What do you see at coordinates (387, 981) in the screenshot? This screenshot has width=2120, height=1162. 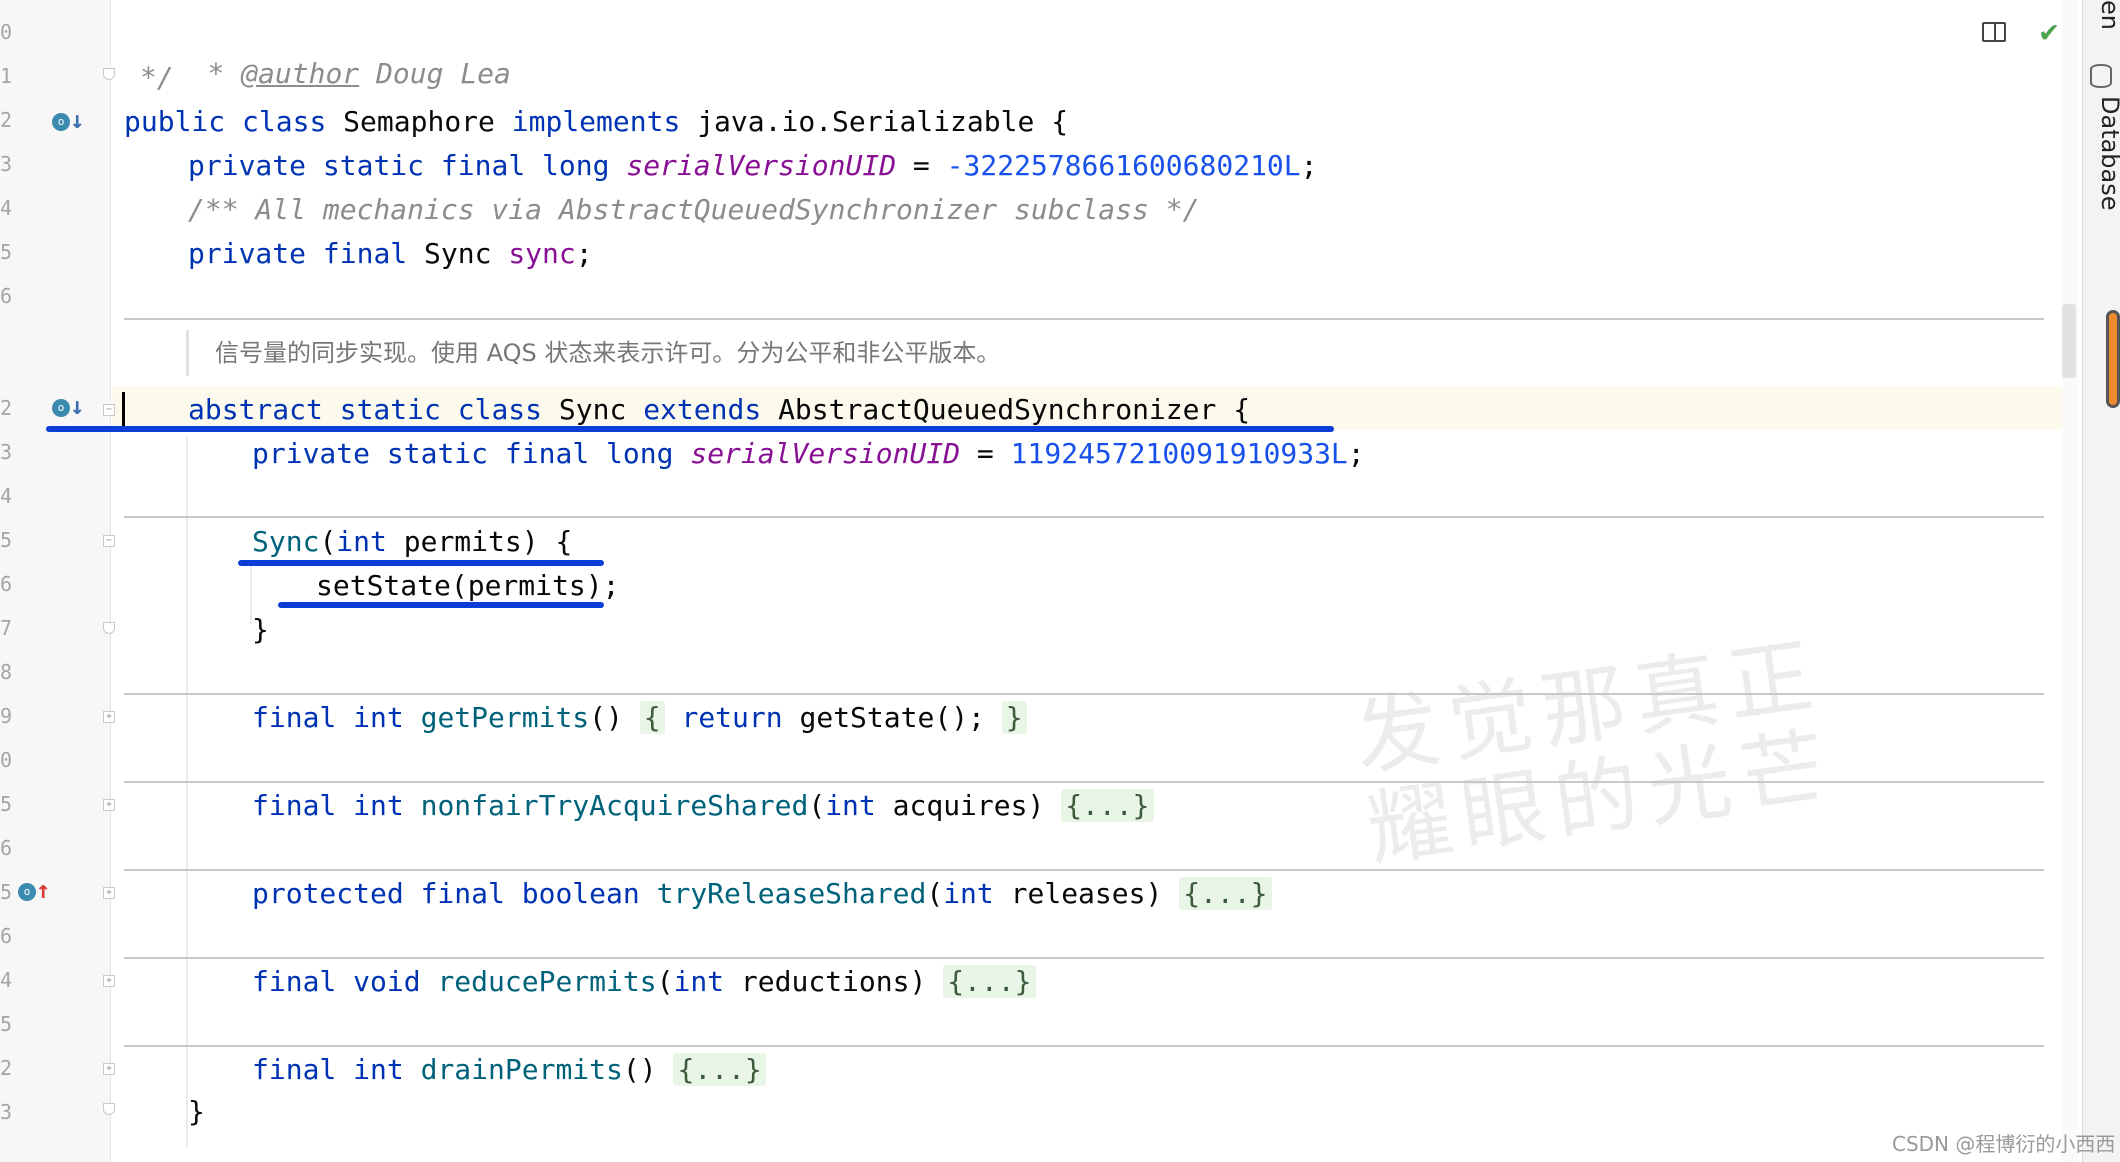 I see `keyword: void` at bounding box center [387, 981].